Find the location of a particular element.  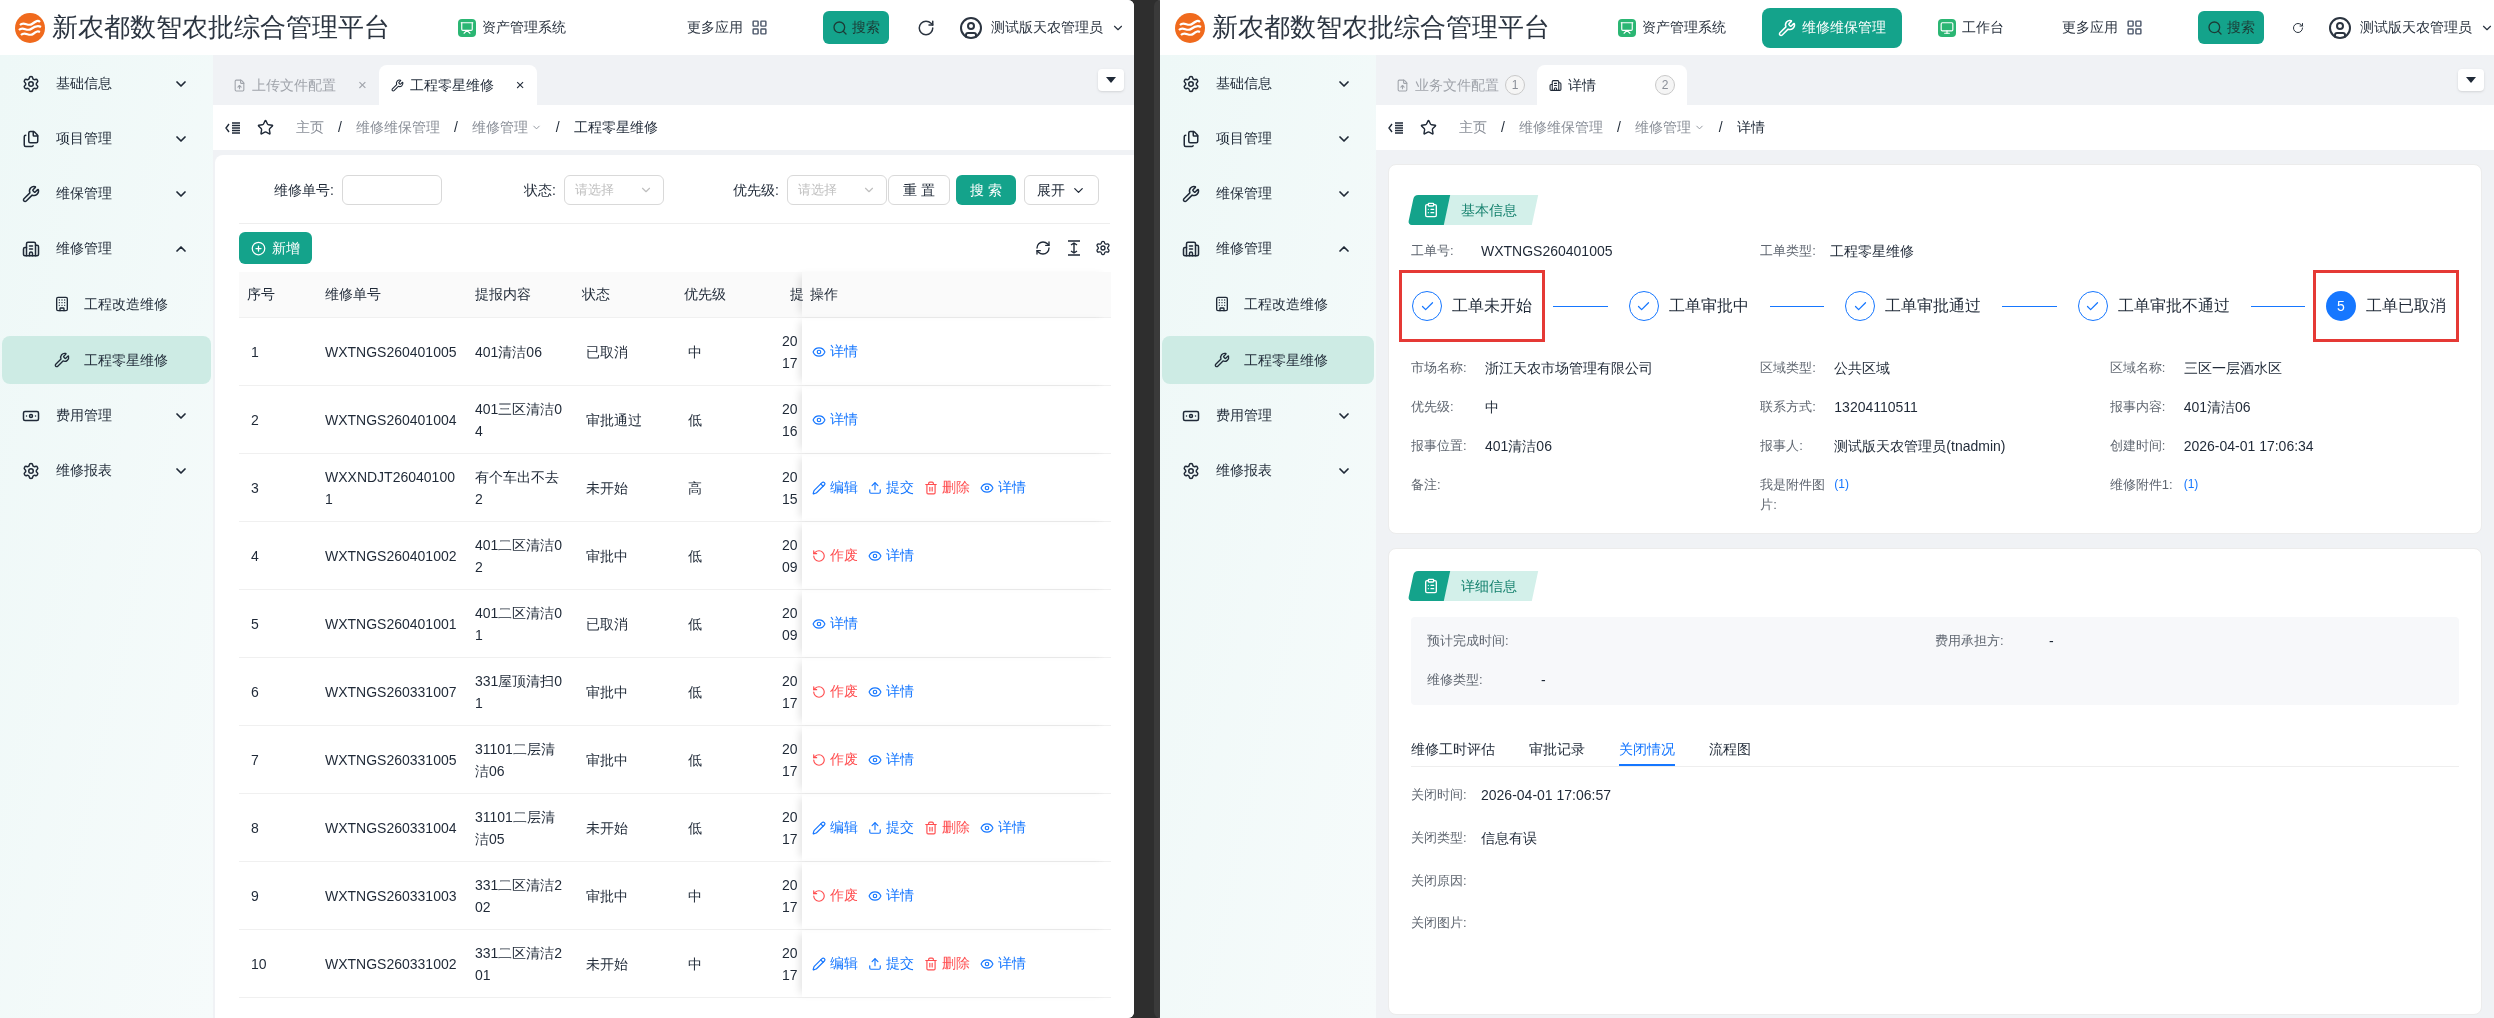

table-cell-text: 3 is located at coordinates (255, 488).